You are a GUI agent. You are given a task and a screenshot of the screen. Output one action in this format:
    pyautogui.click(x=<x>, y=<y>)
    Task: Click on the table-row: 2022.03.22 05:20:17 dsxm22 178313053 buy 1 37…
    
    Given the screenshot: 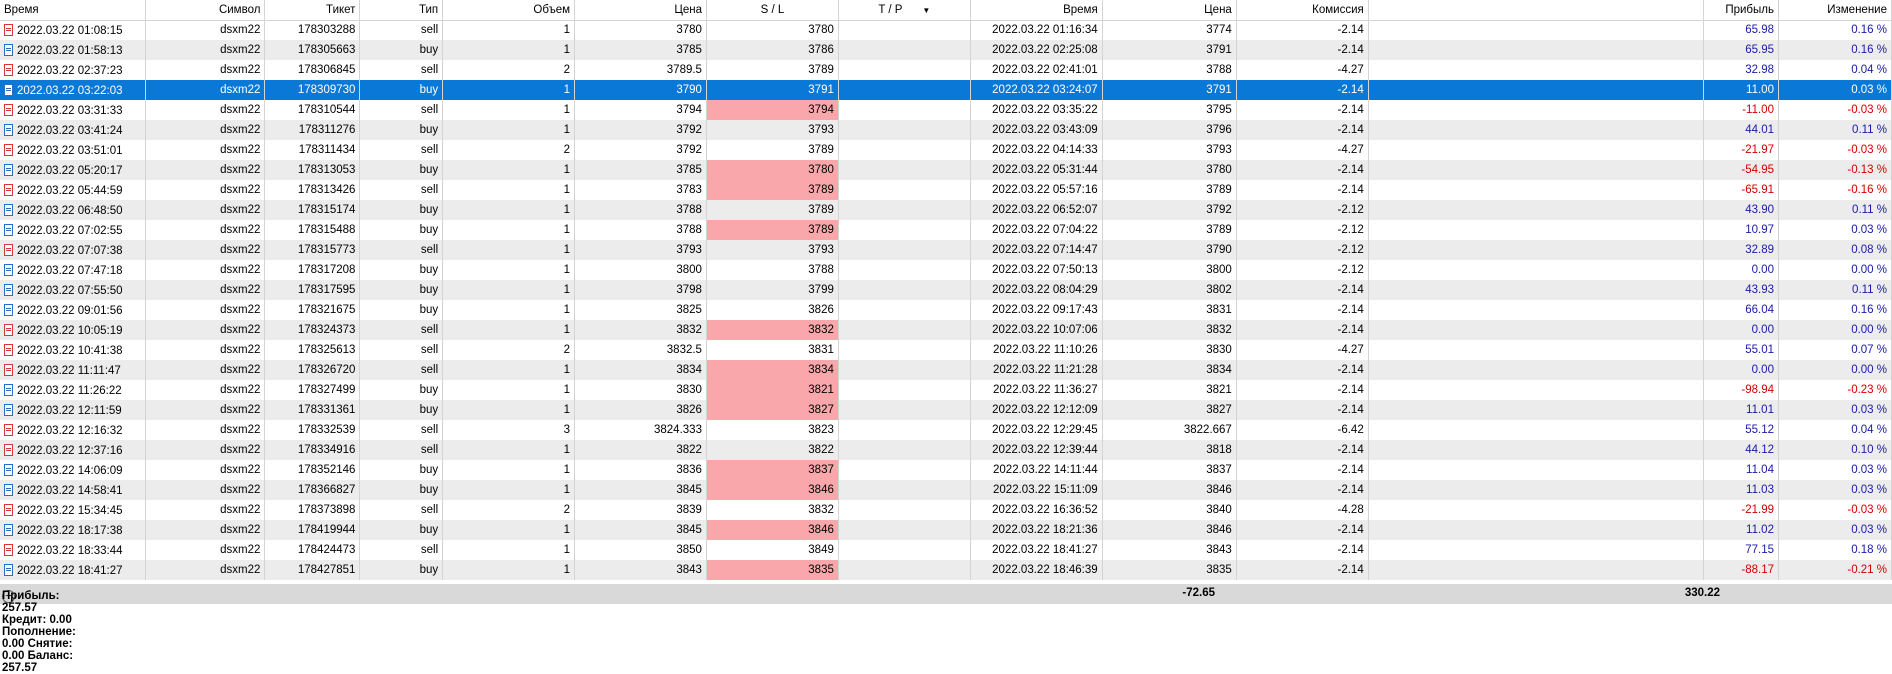 What is the action you would take?
    pyautogui.click(x=946, y=170)
    